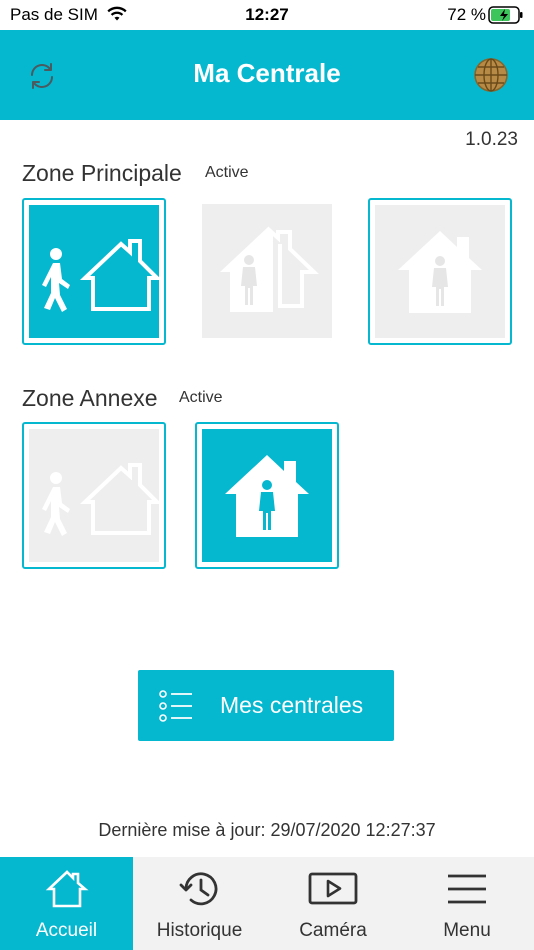 The height and width of the screenshot is (950, 534). Describe the element at coordinates (491, 75) in the screenshot. I see `globe-icon` at that location.